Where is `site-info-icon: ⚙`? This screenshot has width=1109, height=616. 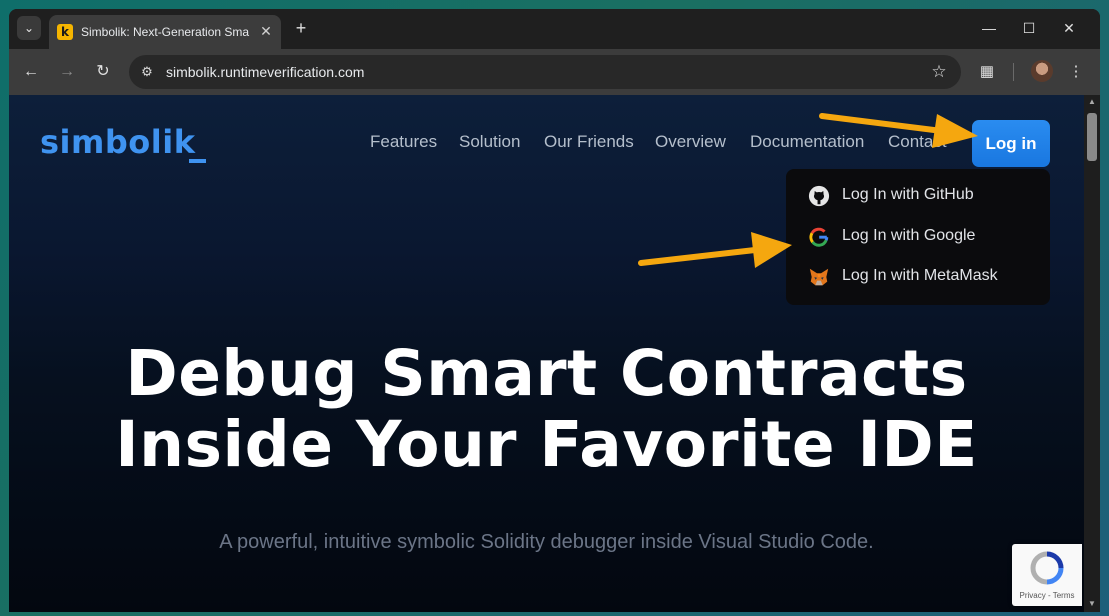
site-info-icon: ⚙ is located at coordinates (147, 72).